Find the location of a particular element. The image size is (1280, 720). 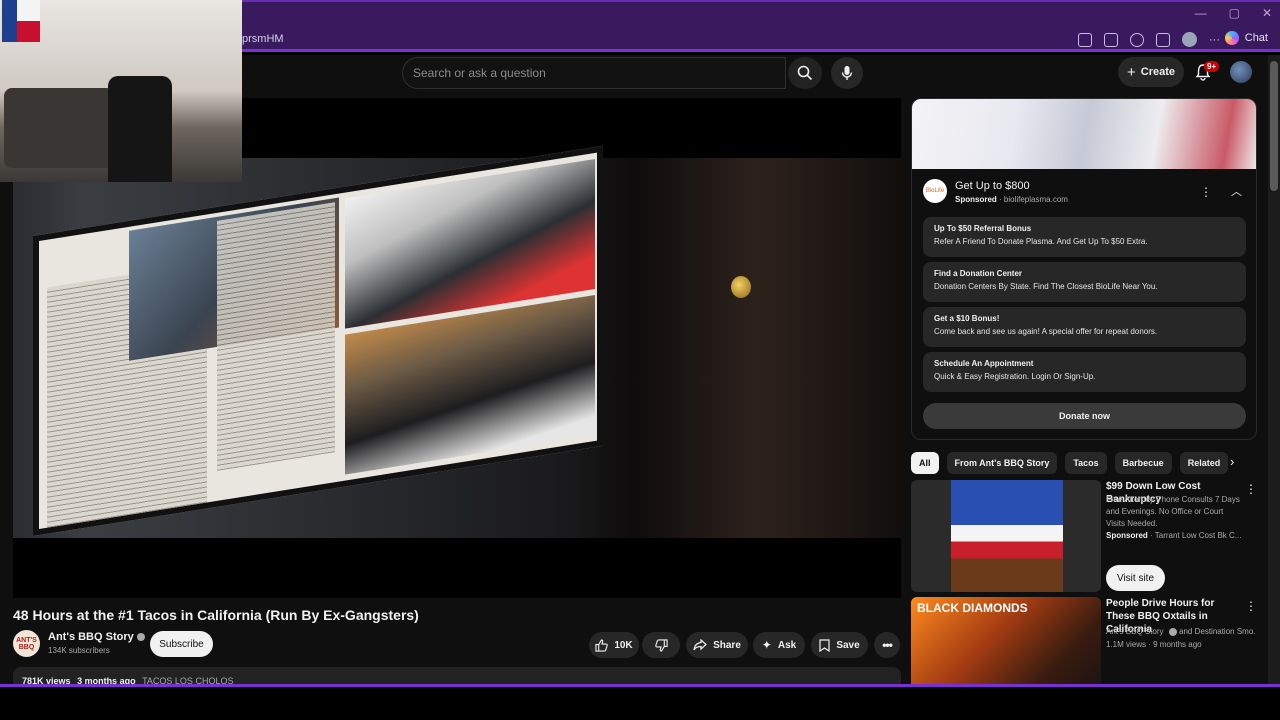

sparkle-icon: ✦ is located at coordinates (766, 645).